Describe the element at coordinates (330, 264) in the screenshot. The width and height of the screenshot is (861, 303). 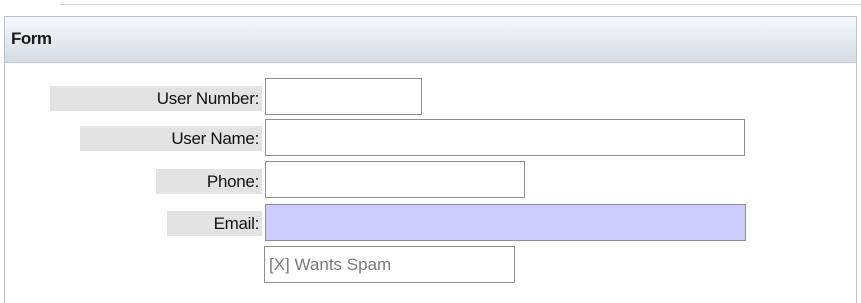
I see `wants-spam-label: [X] Wants Spam` at that location.